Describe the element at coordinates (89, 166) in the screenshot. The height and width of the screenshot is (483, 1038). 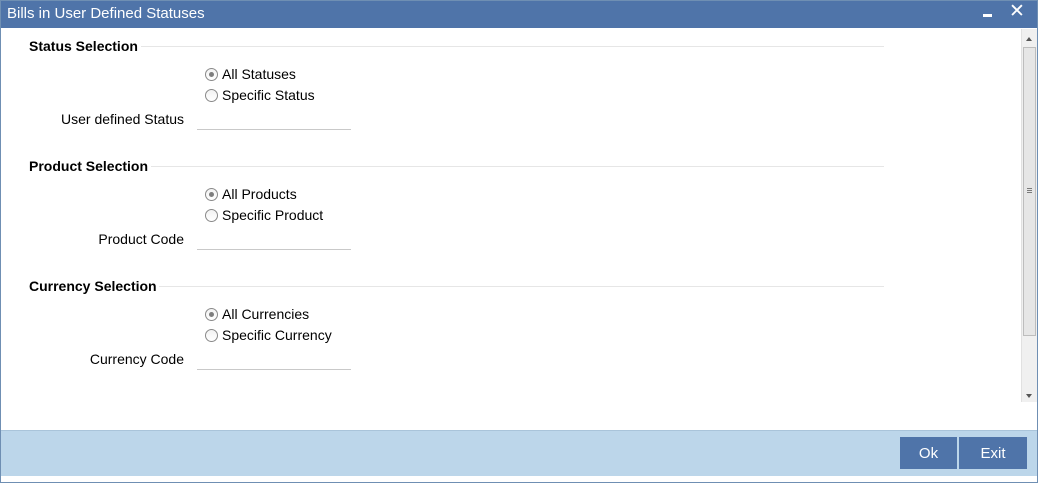
I see `product-section-title: Product Selection` at that location.